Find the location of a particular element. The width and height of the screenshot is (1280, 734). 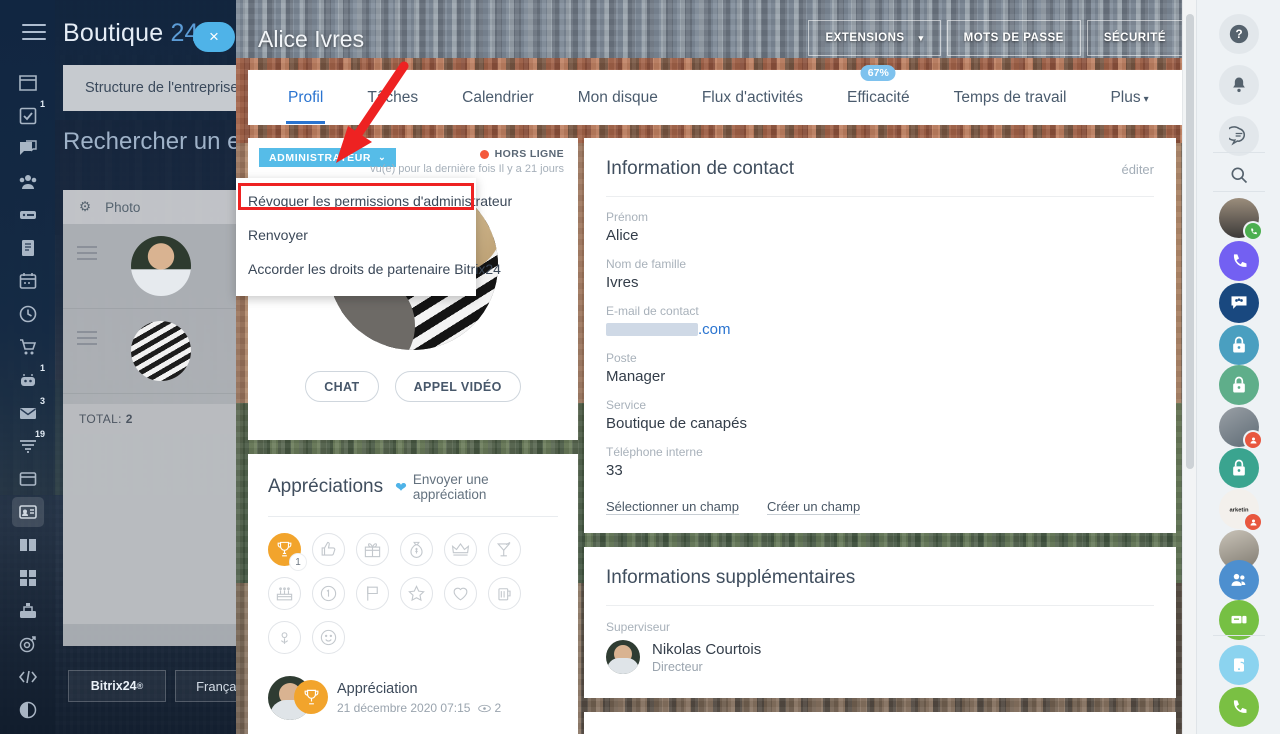

sidebar-item-workspace is located at coordinates (28, 83).